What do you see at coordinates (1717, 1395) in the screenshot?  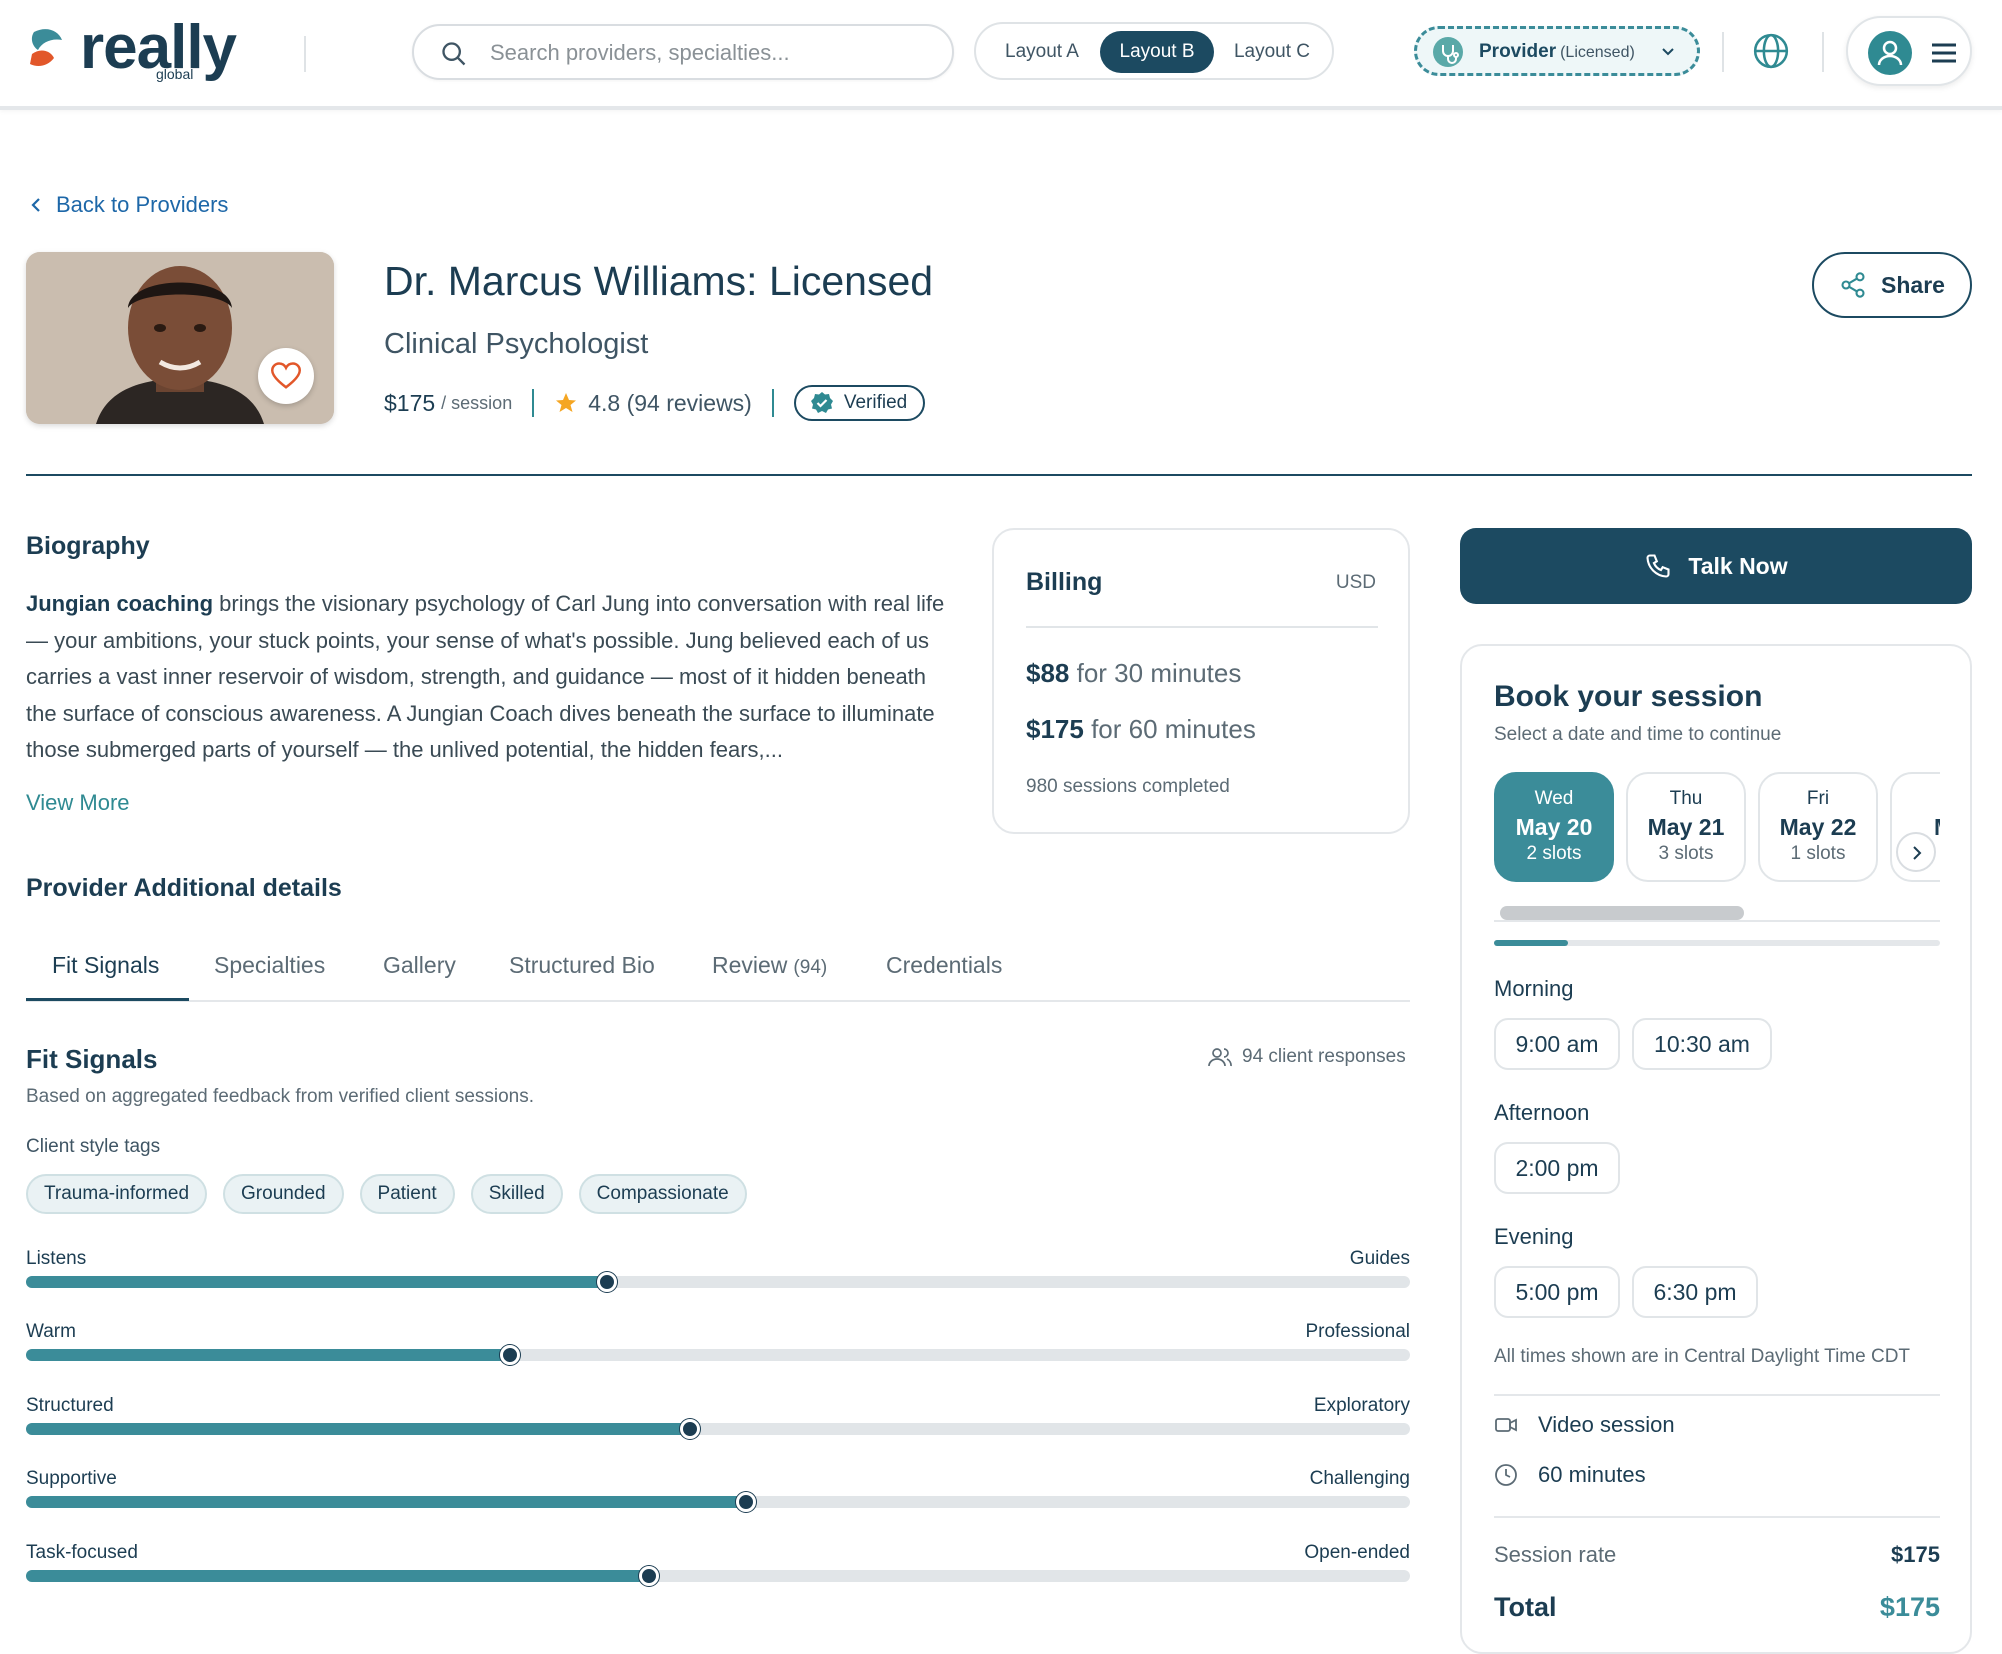 I see `booking-divider` at bounding box center [1717, 1395].